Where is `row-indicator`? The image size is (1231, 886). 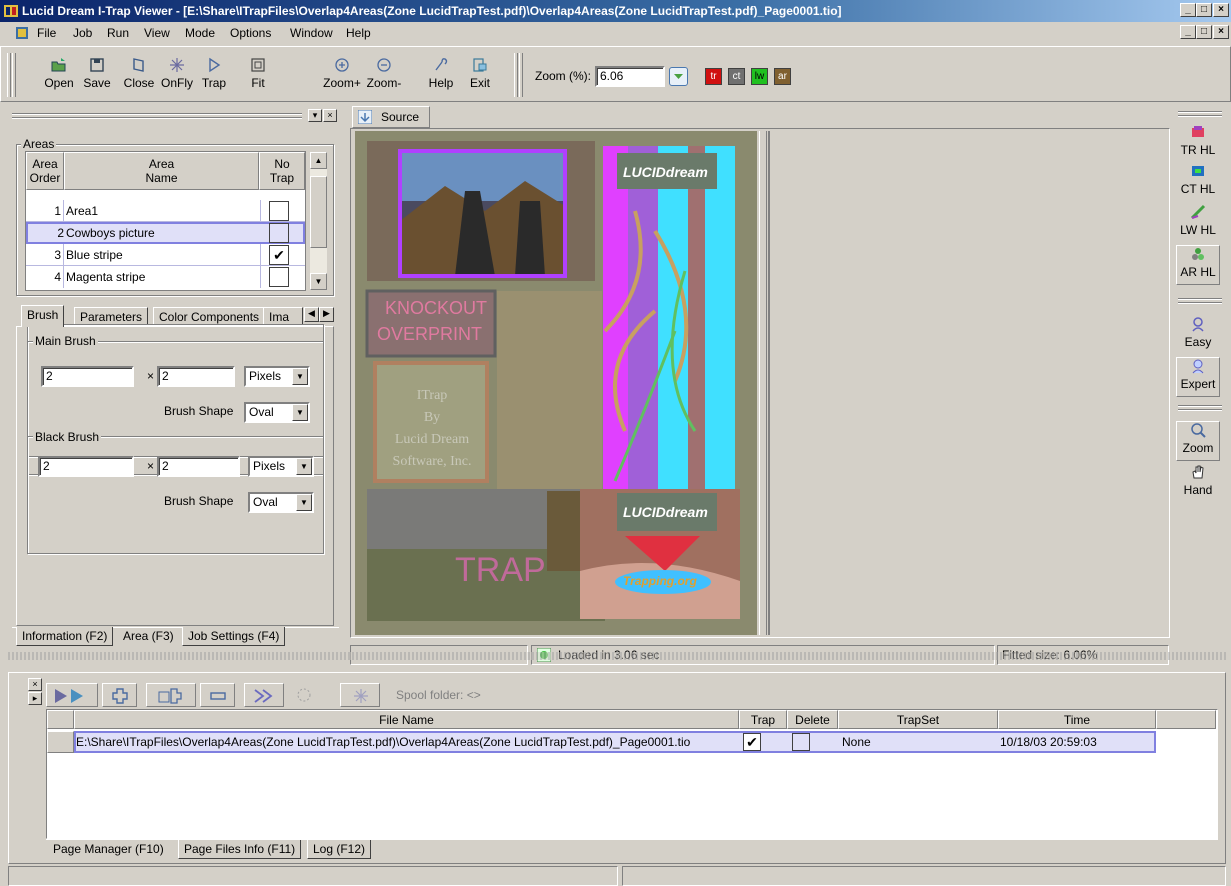 row-indicator is located at coordinates (60, 742).